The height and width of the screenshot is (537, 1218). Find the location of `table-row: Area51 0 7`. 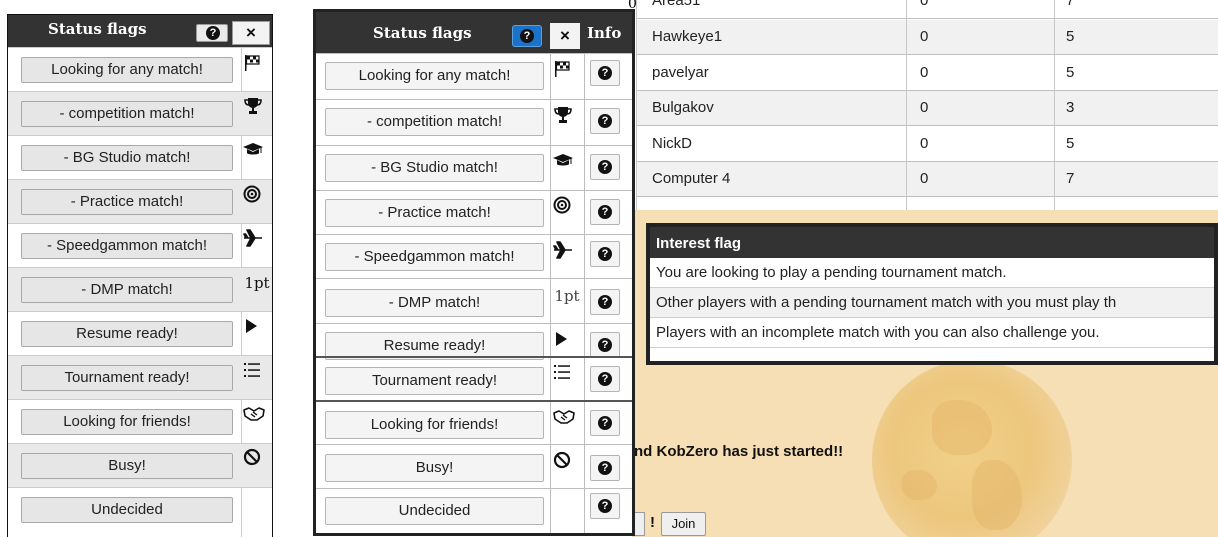

table-row: Area51 0 7 is located at coordinates (927, 9).